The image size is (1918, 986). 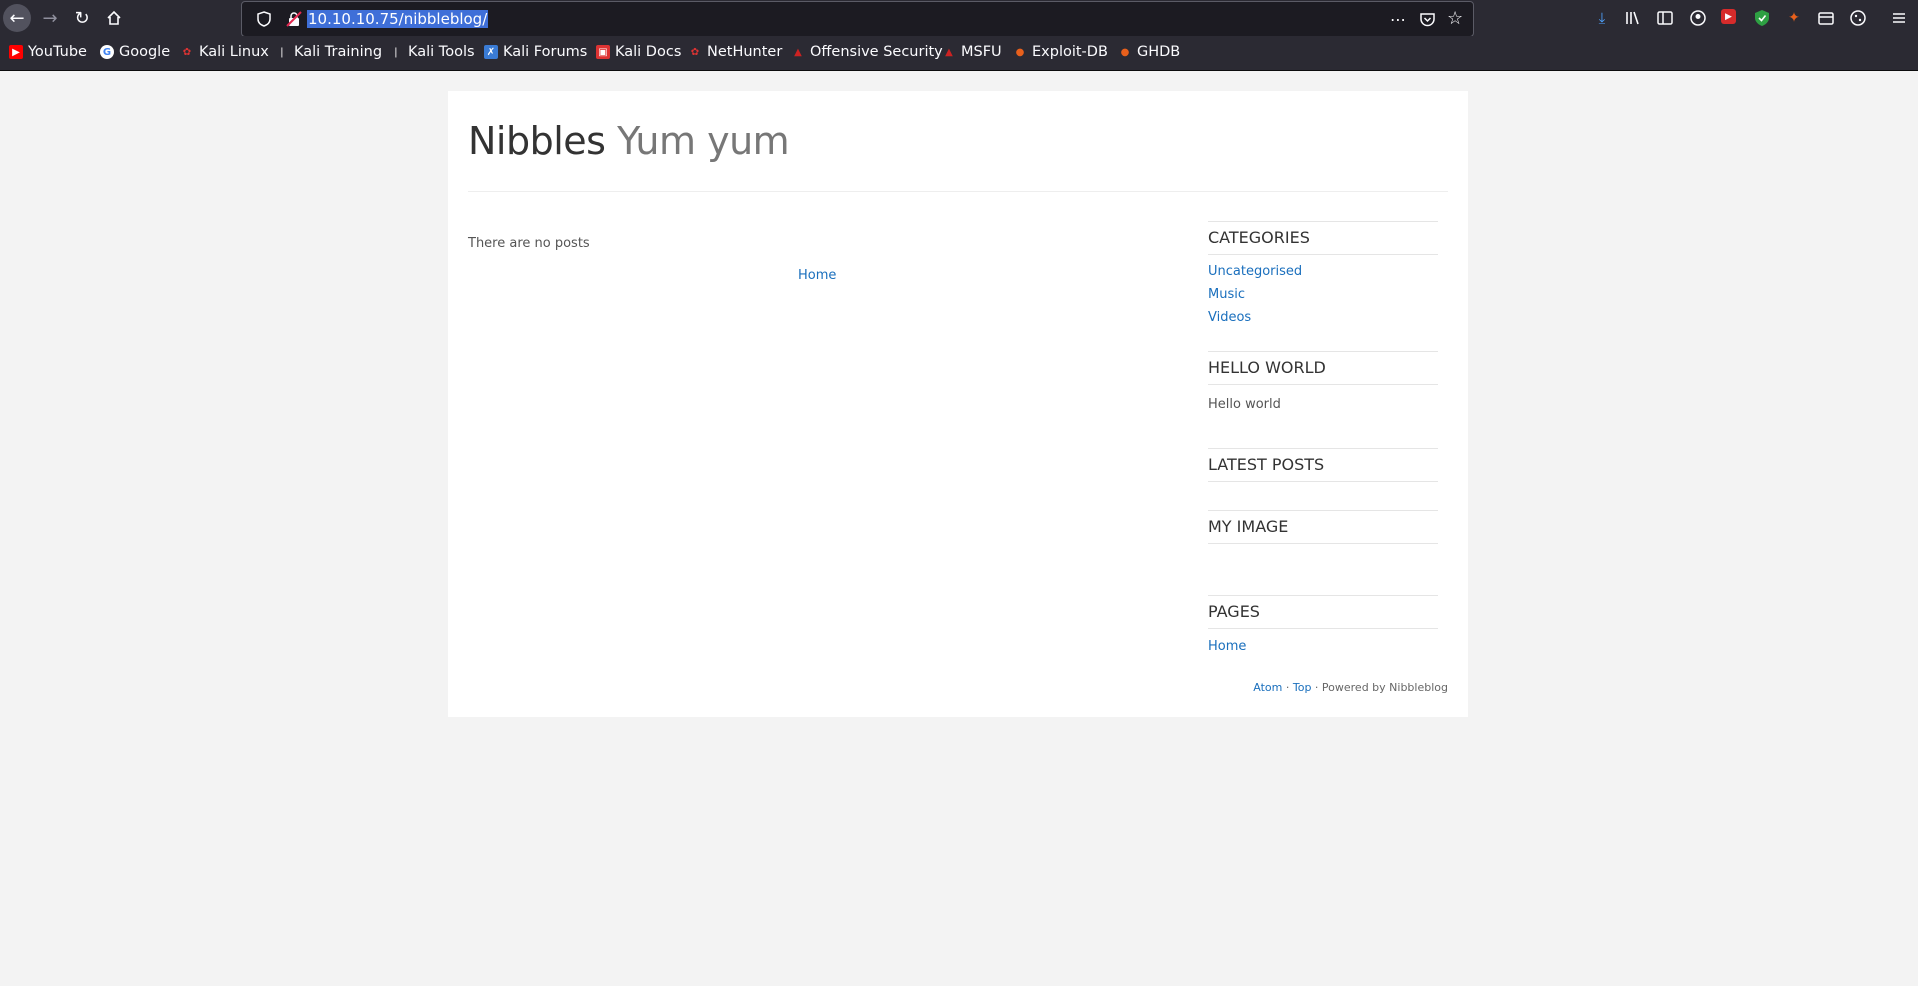 I want to click on hello-world-text: Hello world, so click(x=1244, y=404).